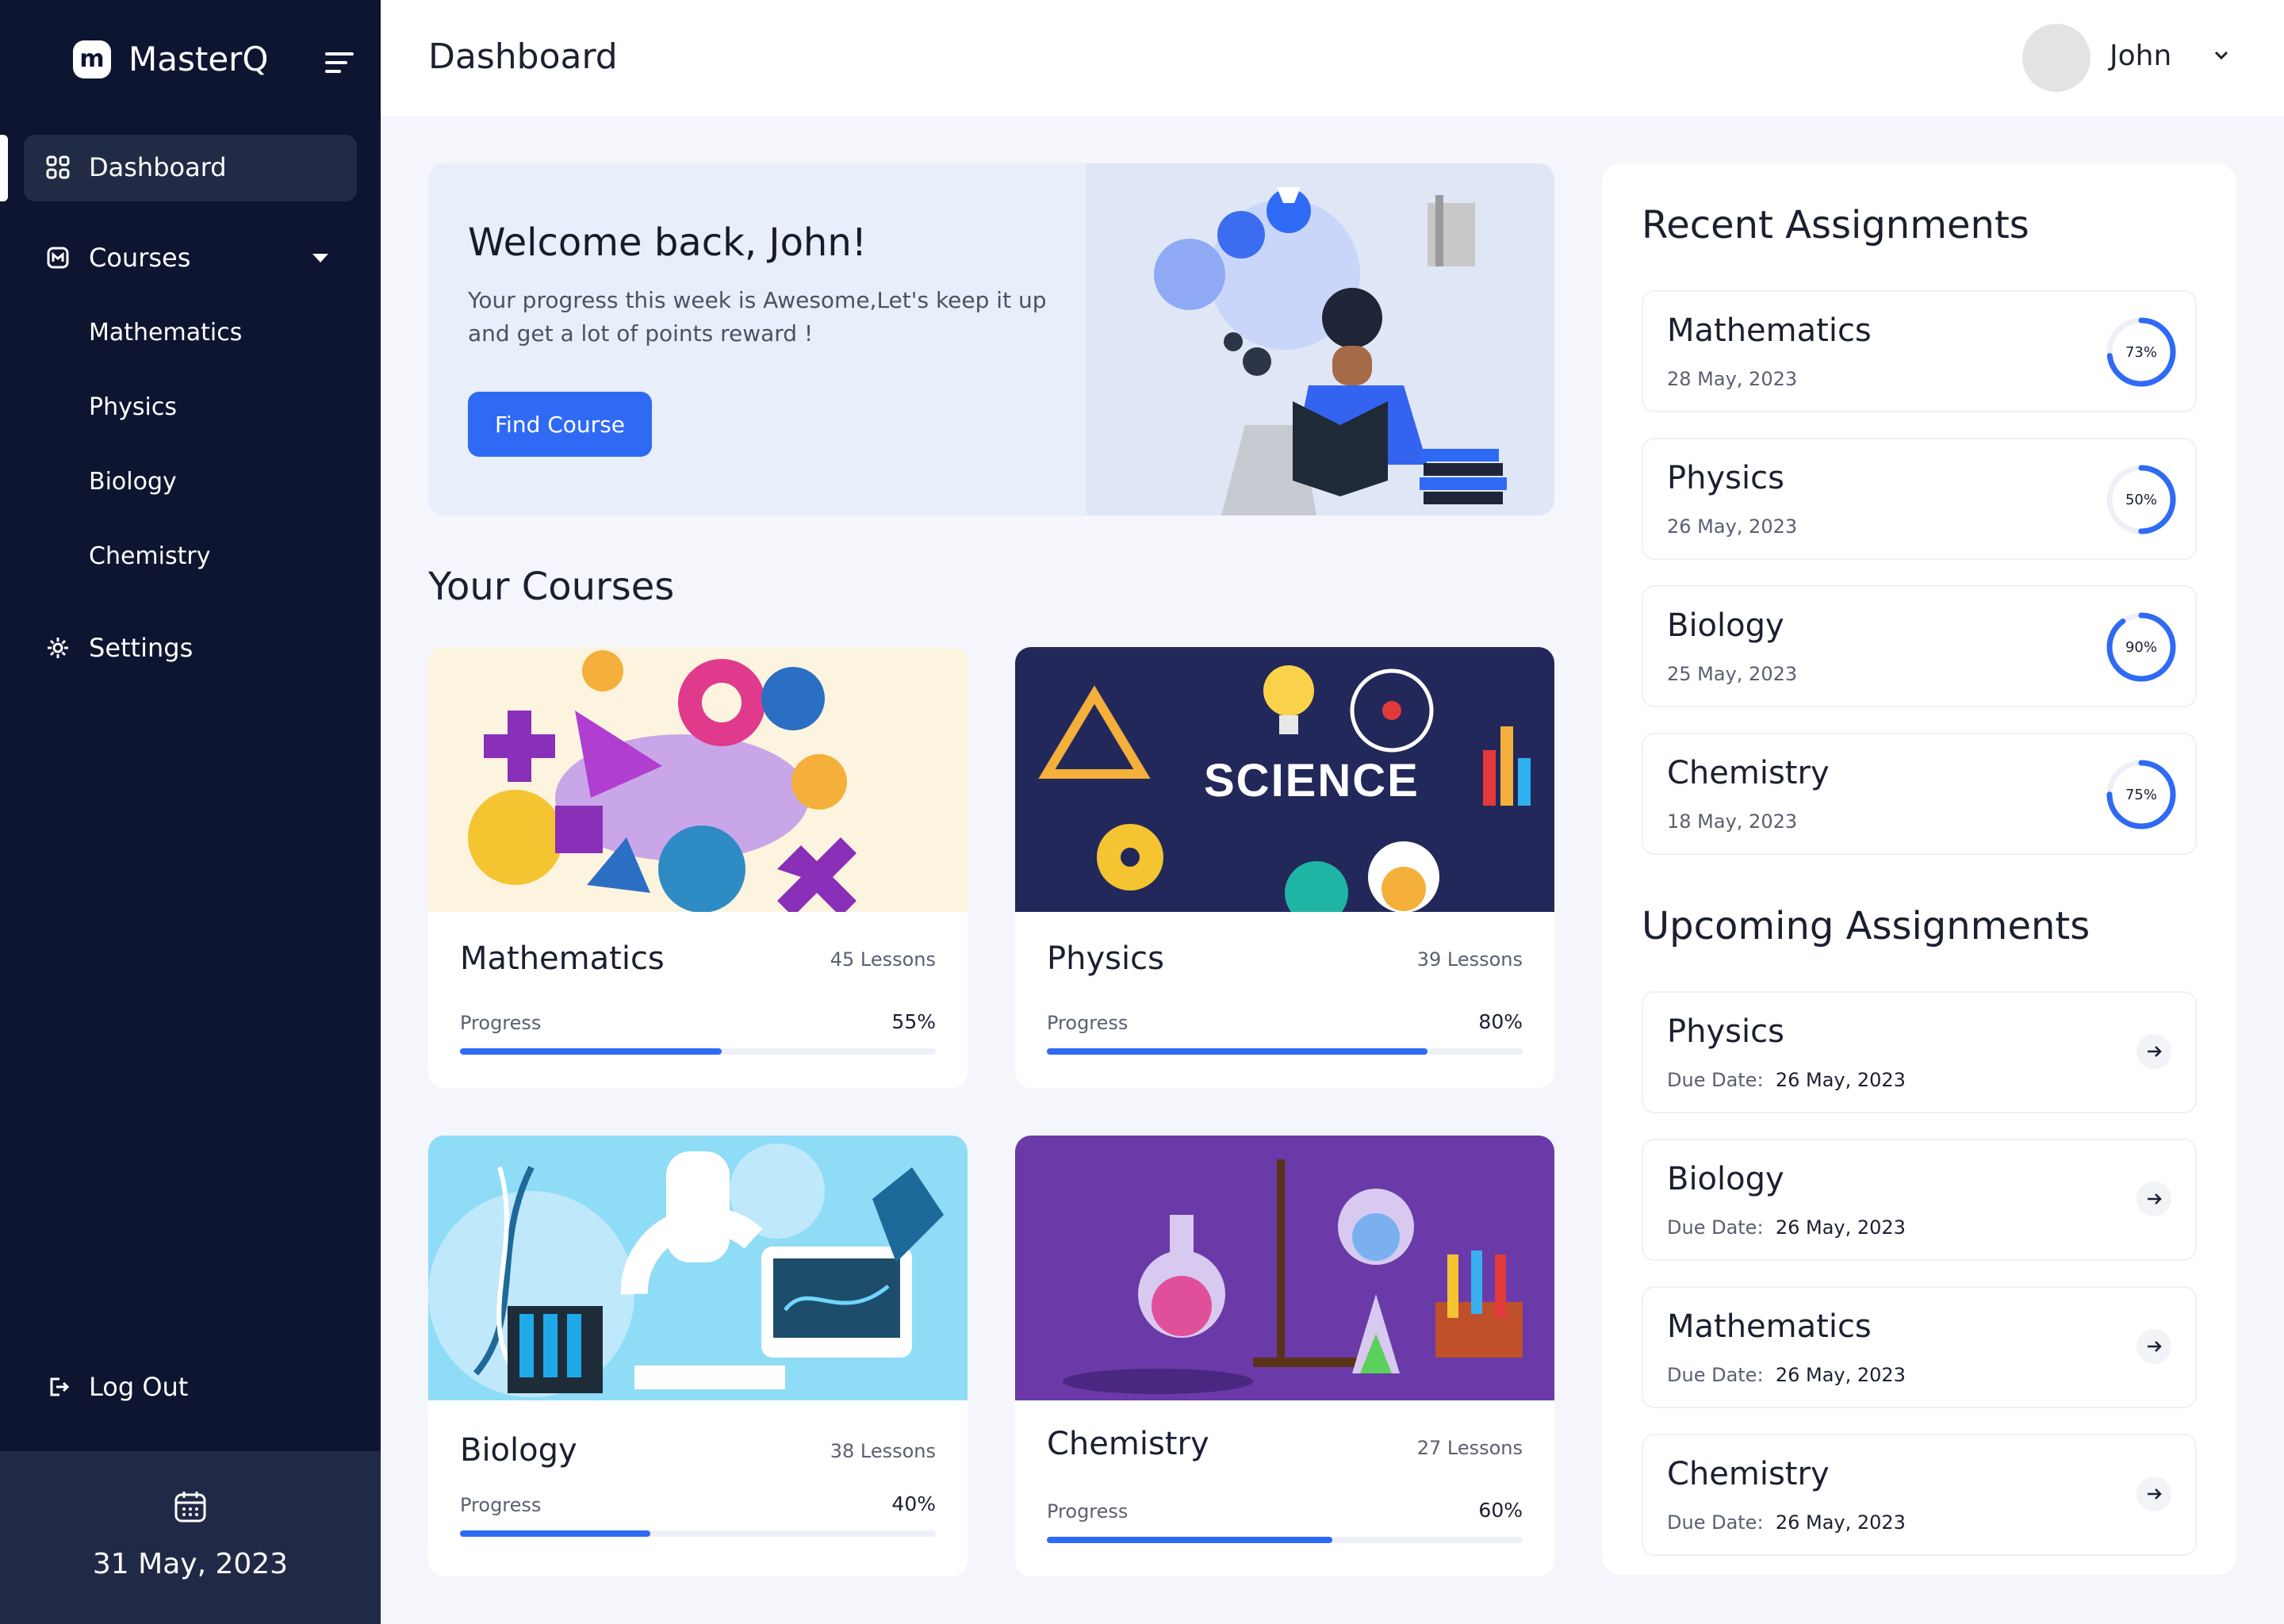  Describe the element at coordinates (913, 1021) in the screenshot. I see `progress-value: 55%` at that location.